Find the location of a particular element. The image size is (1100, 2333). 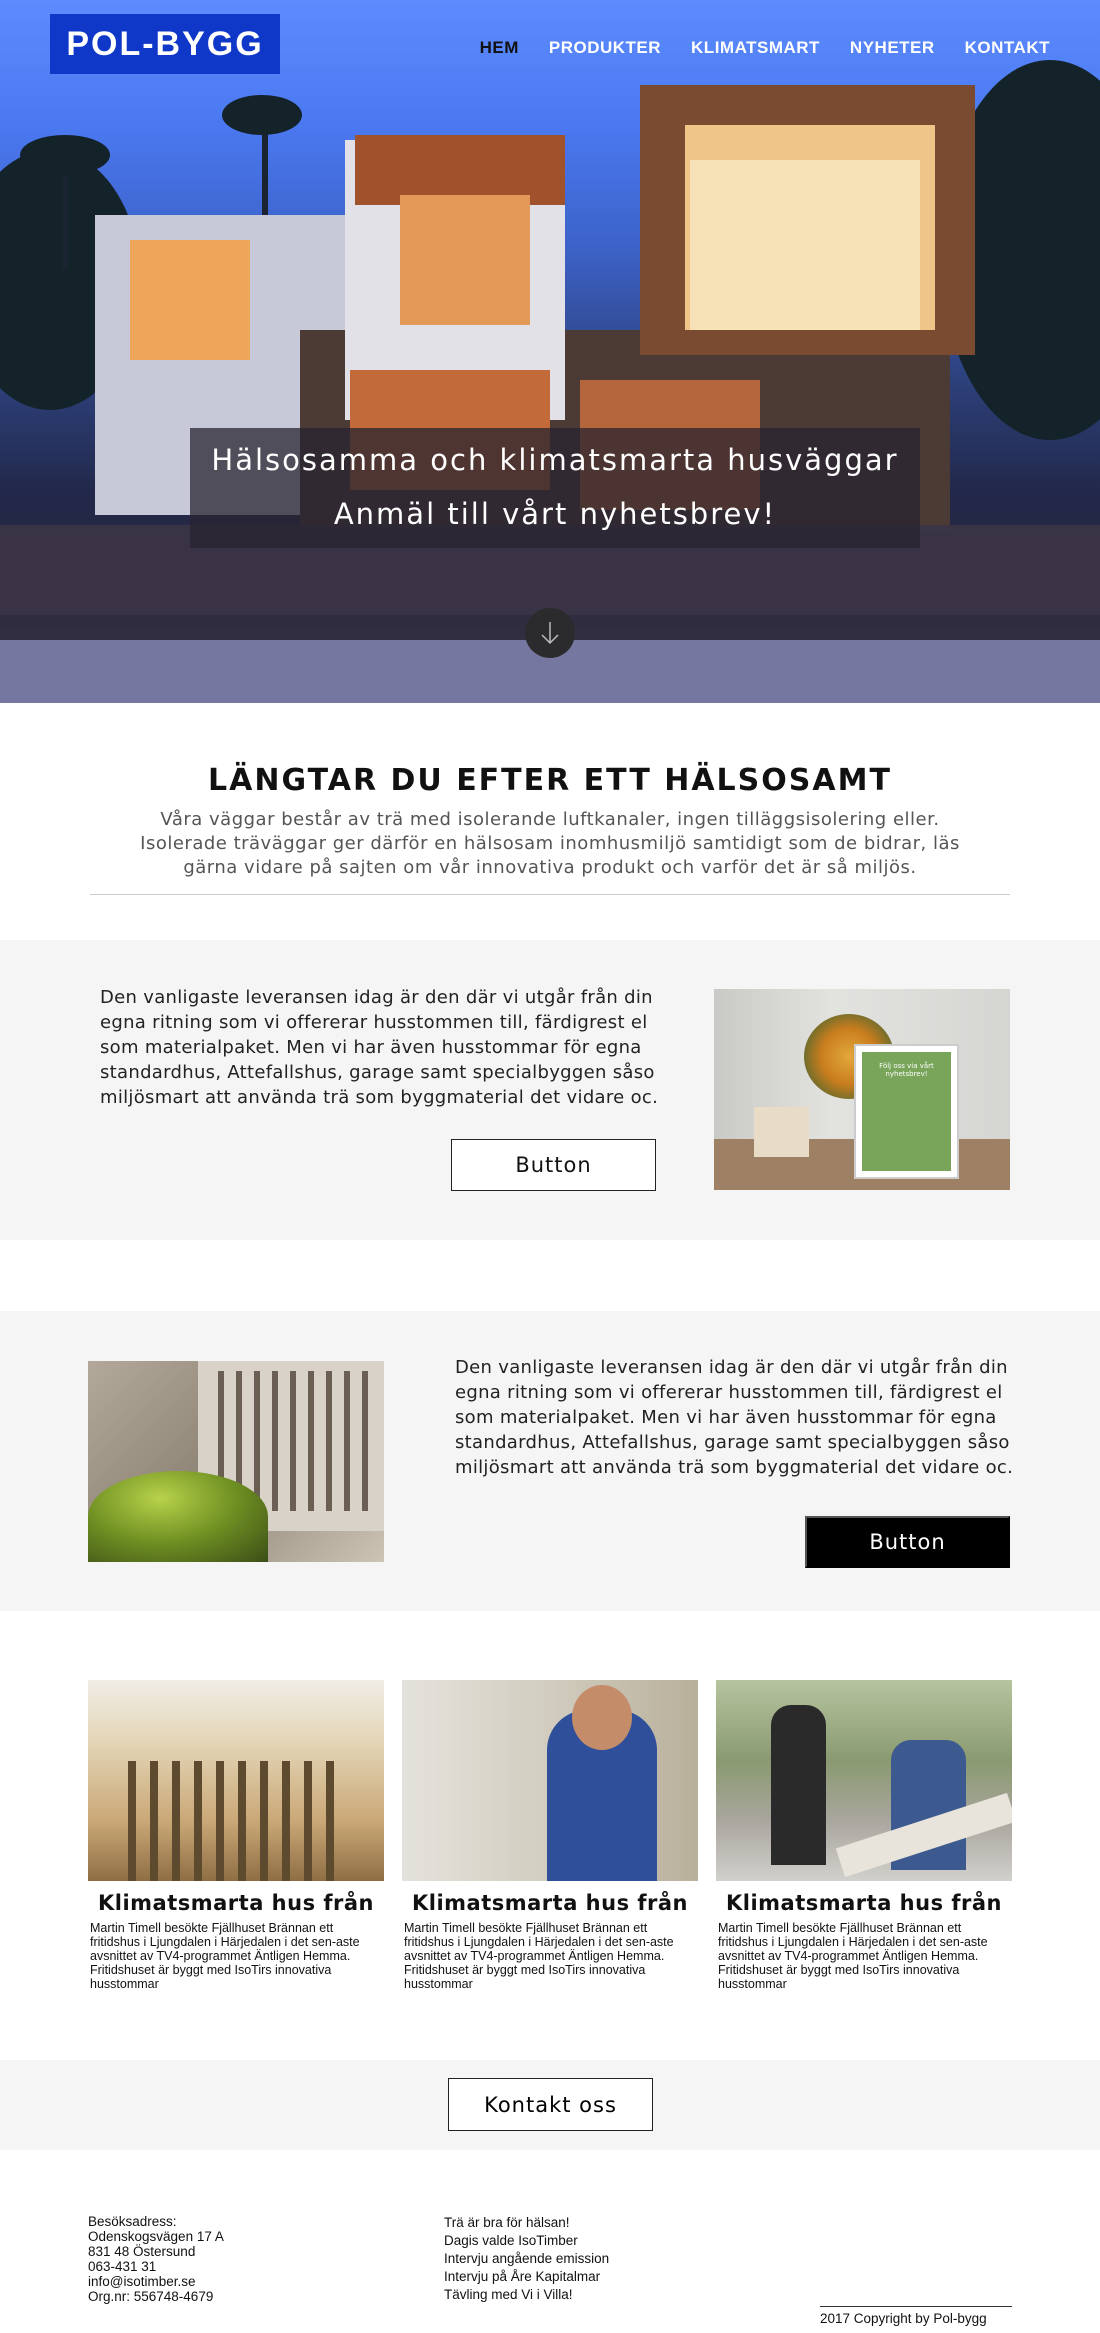

footer-street: Odenskogsvägen 17 A is located at coordinates (156, 2236).